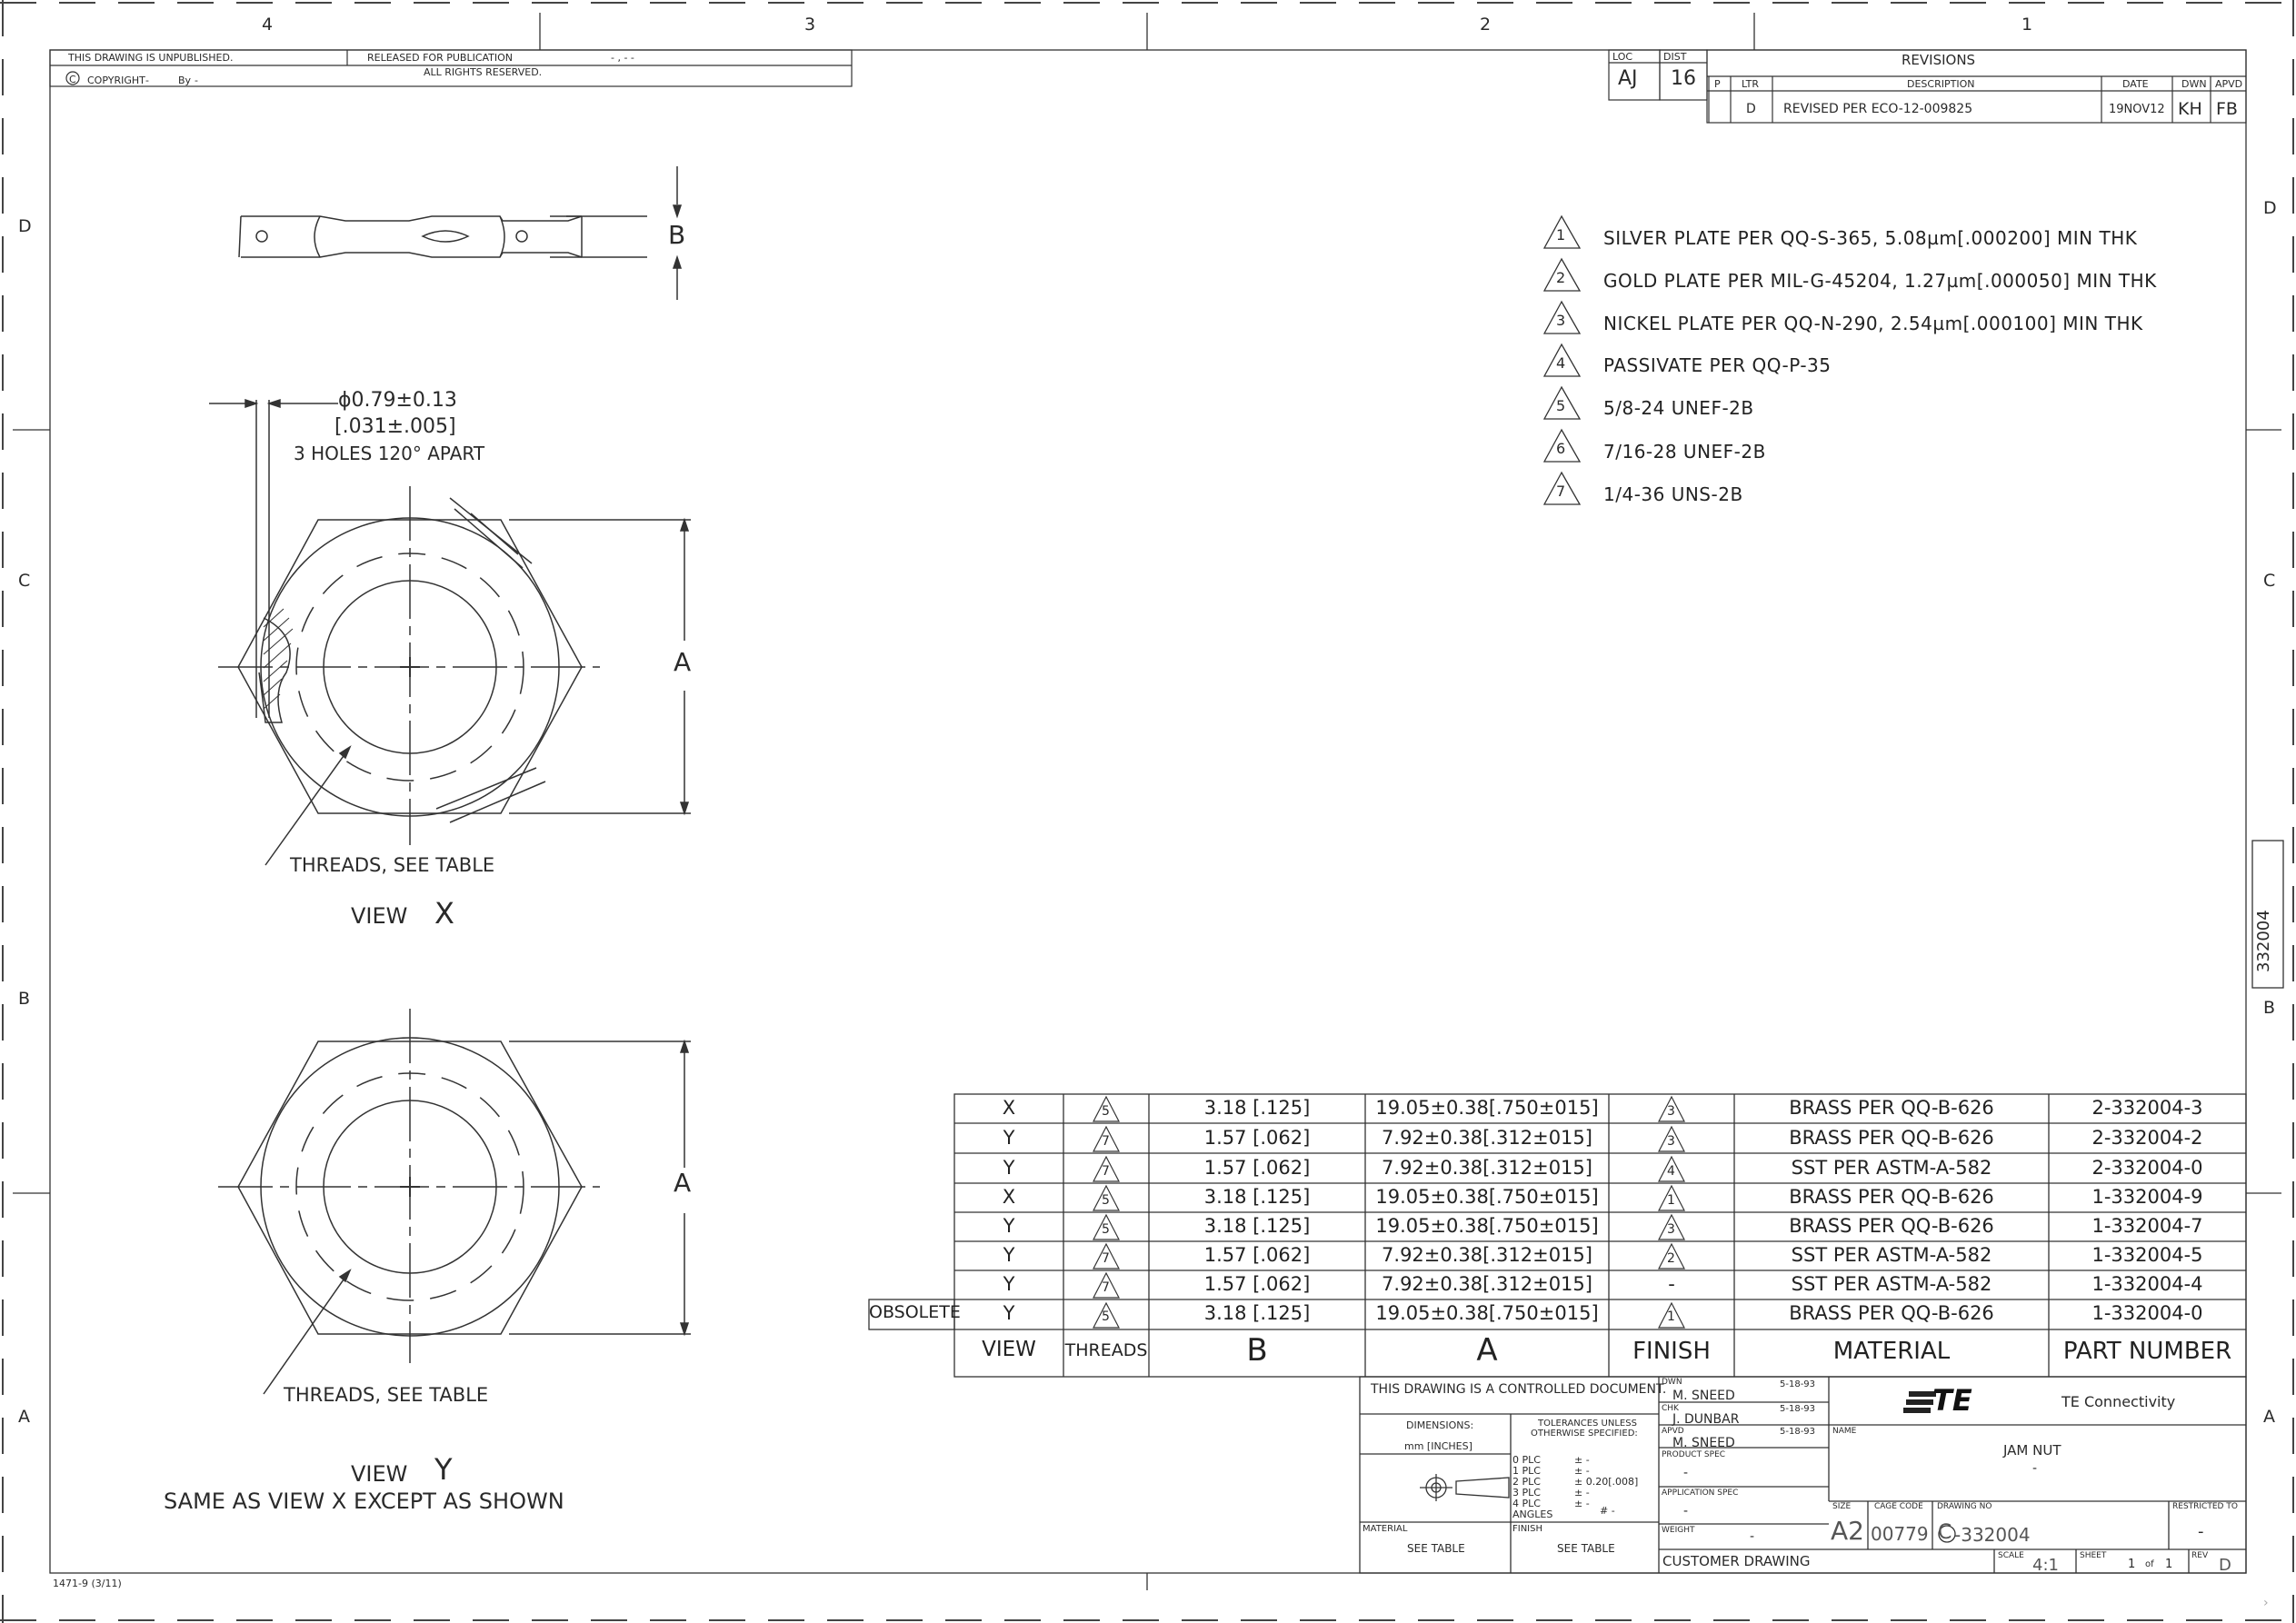  I want to click on side-view, so click(460, 233).